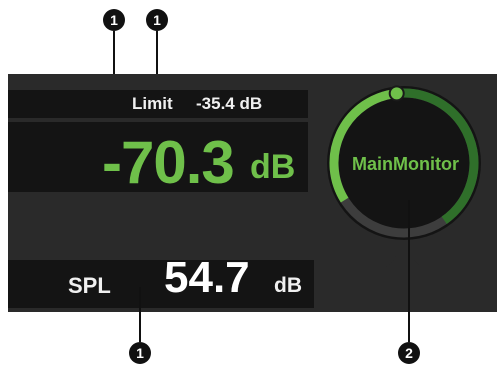  What do you see at coordinates (404, 280) in the screenshot?
I see `monitor-stand` at bounding box center [404, 280].